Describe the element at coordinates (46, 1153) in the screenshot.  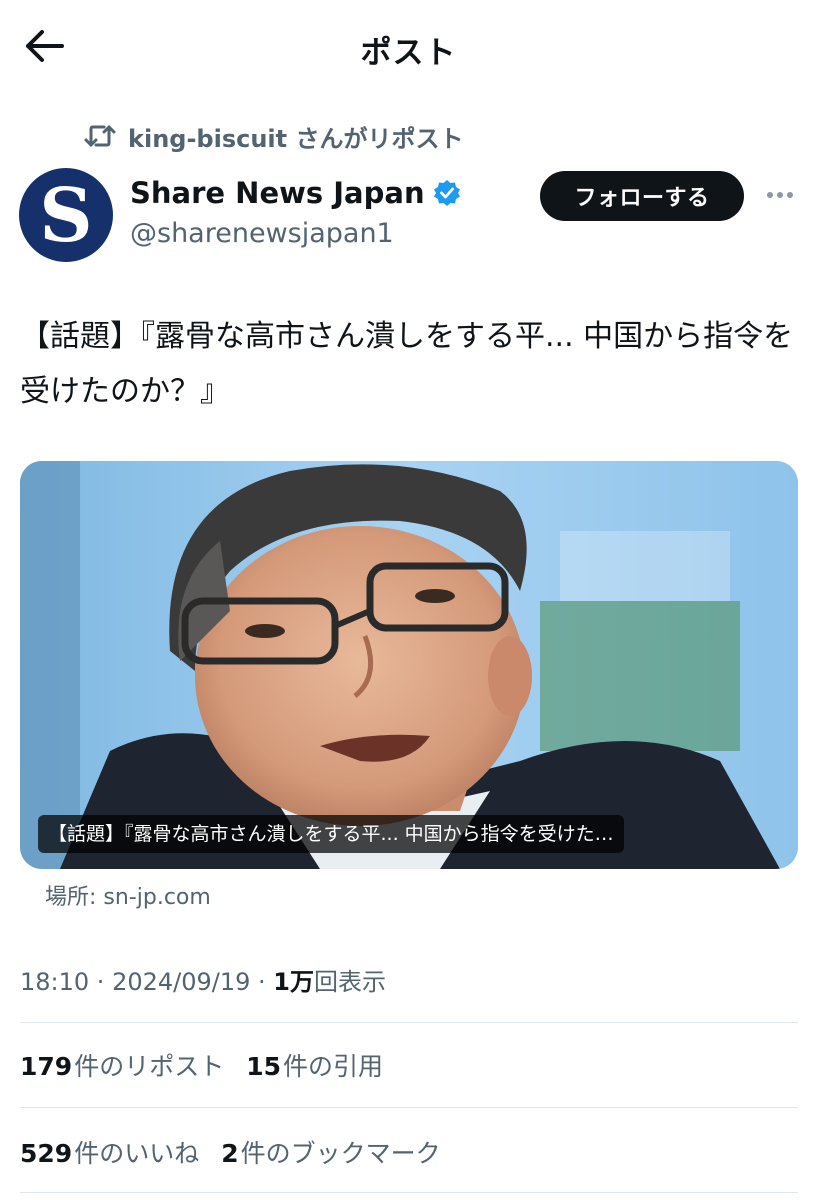
I see `likes-count: 529` at that location.